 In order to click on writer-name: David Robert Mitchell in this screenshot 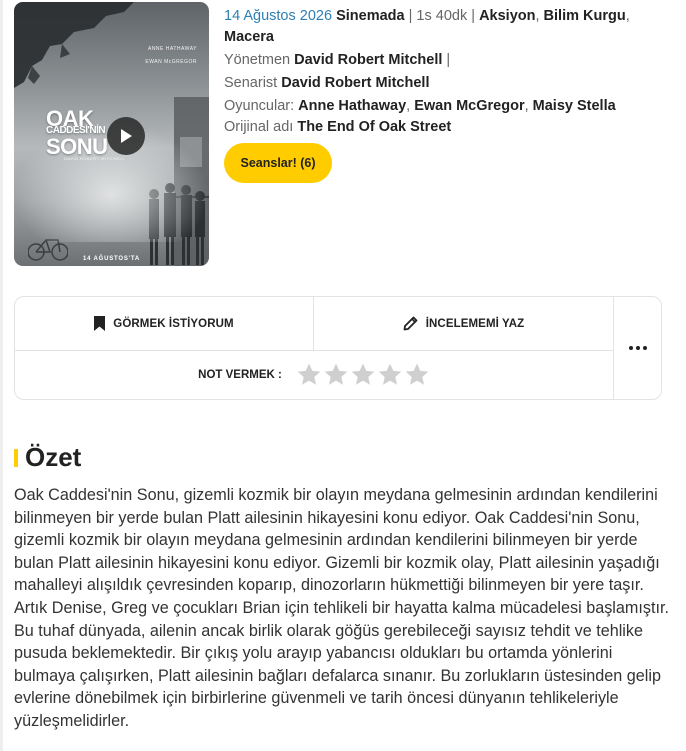, I will do `click(355, 83)`.